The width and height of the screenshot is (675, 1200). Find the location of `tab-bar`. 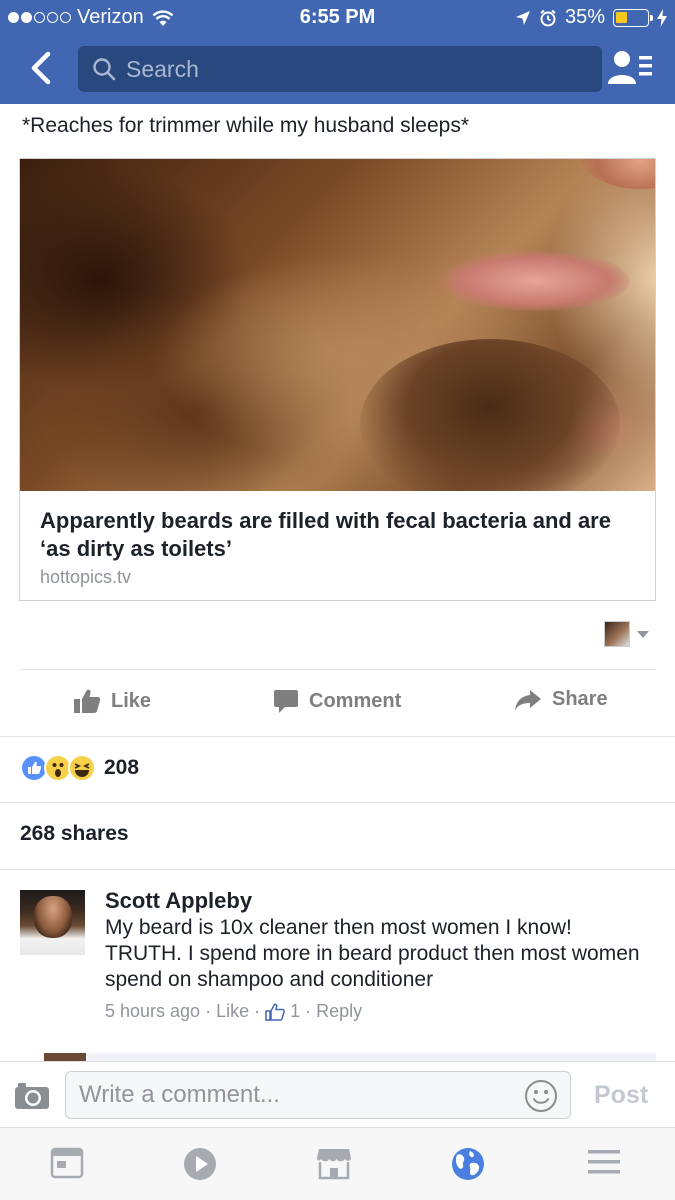

tab-bar is located at coordinates (337, 1163).